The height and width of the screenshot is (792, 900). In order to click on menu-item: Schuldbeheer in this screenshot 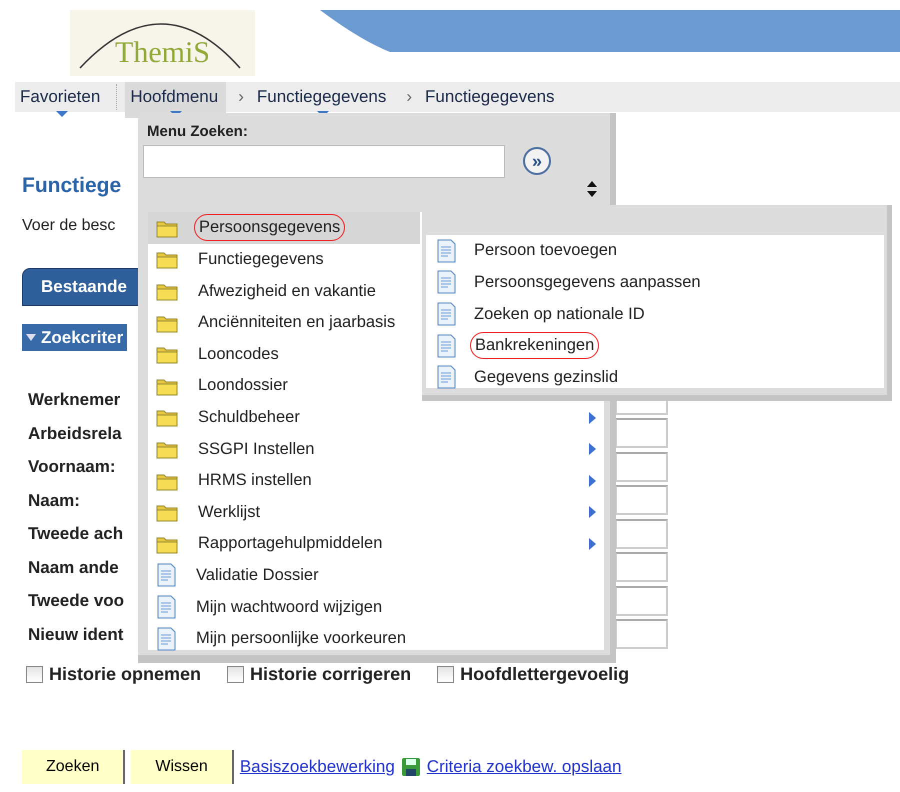, I will do `click(376, 418)`.